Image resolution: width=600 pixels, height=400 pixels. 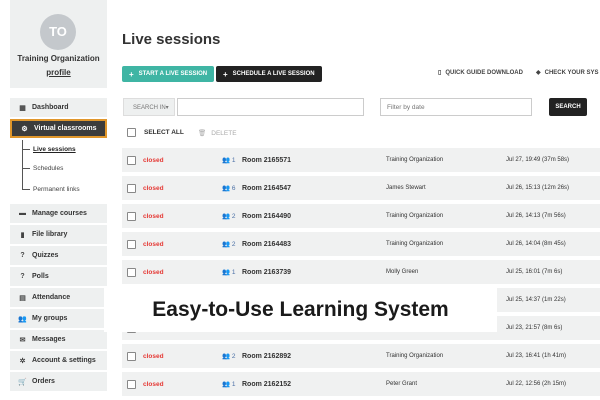 I want to click on sidebar-item-virtual-classrooms: ⚙ Virtual classrooms, so click(x=58, y=128).